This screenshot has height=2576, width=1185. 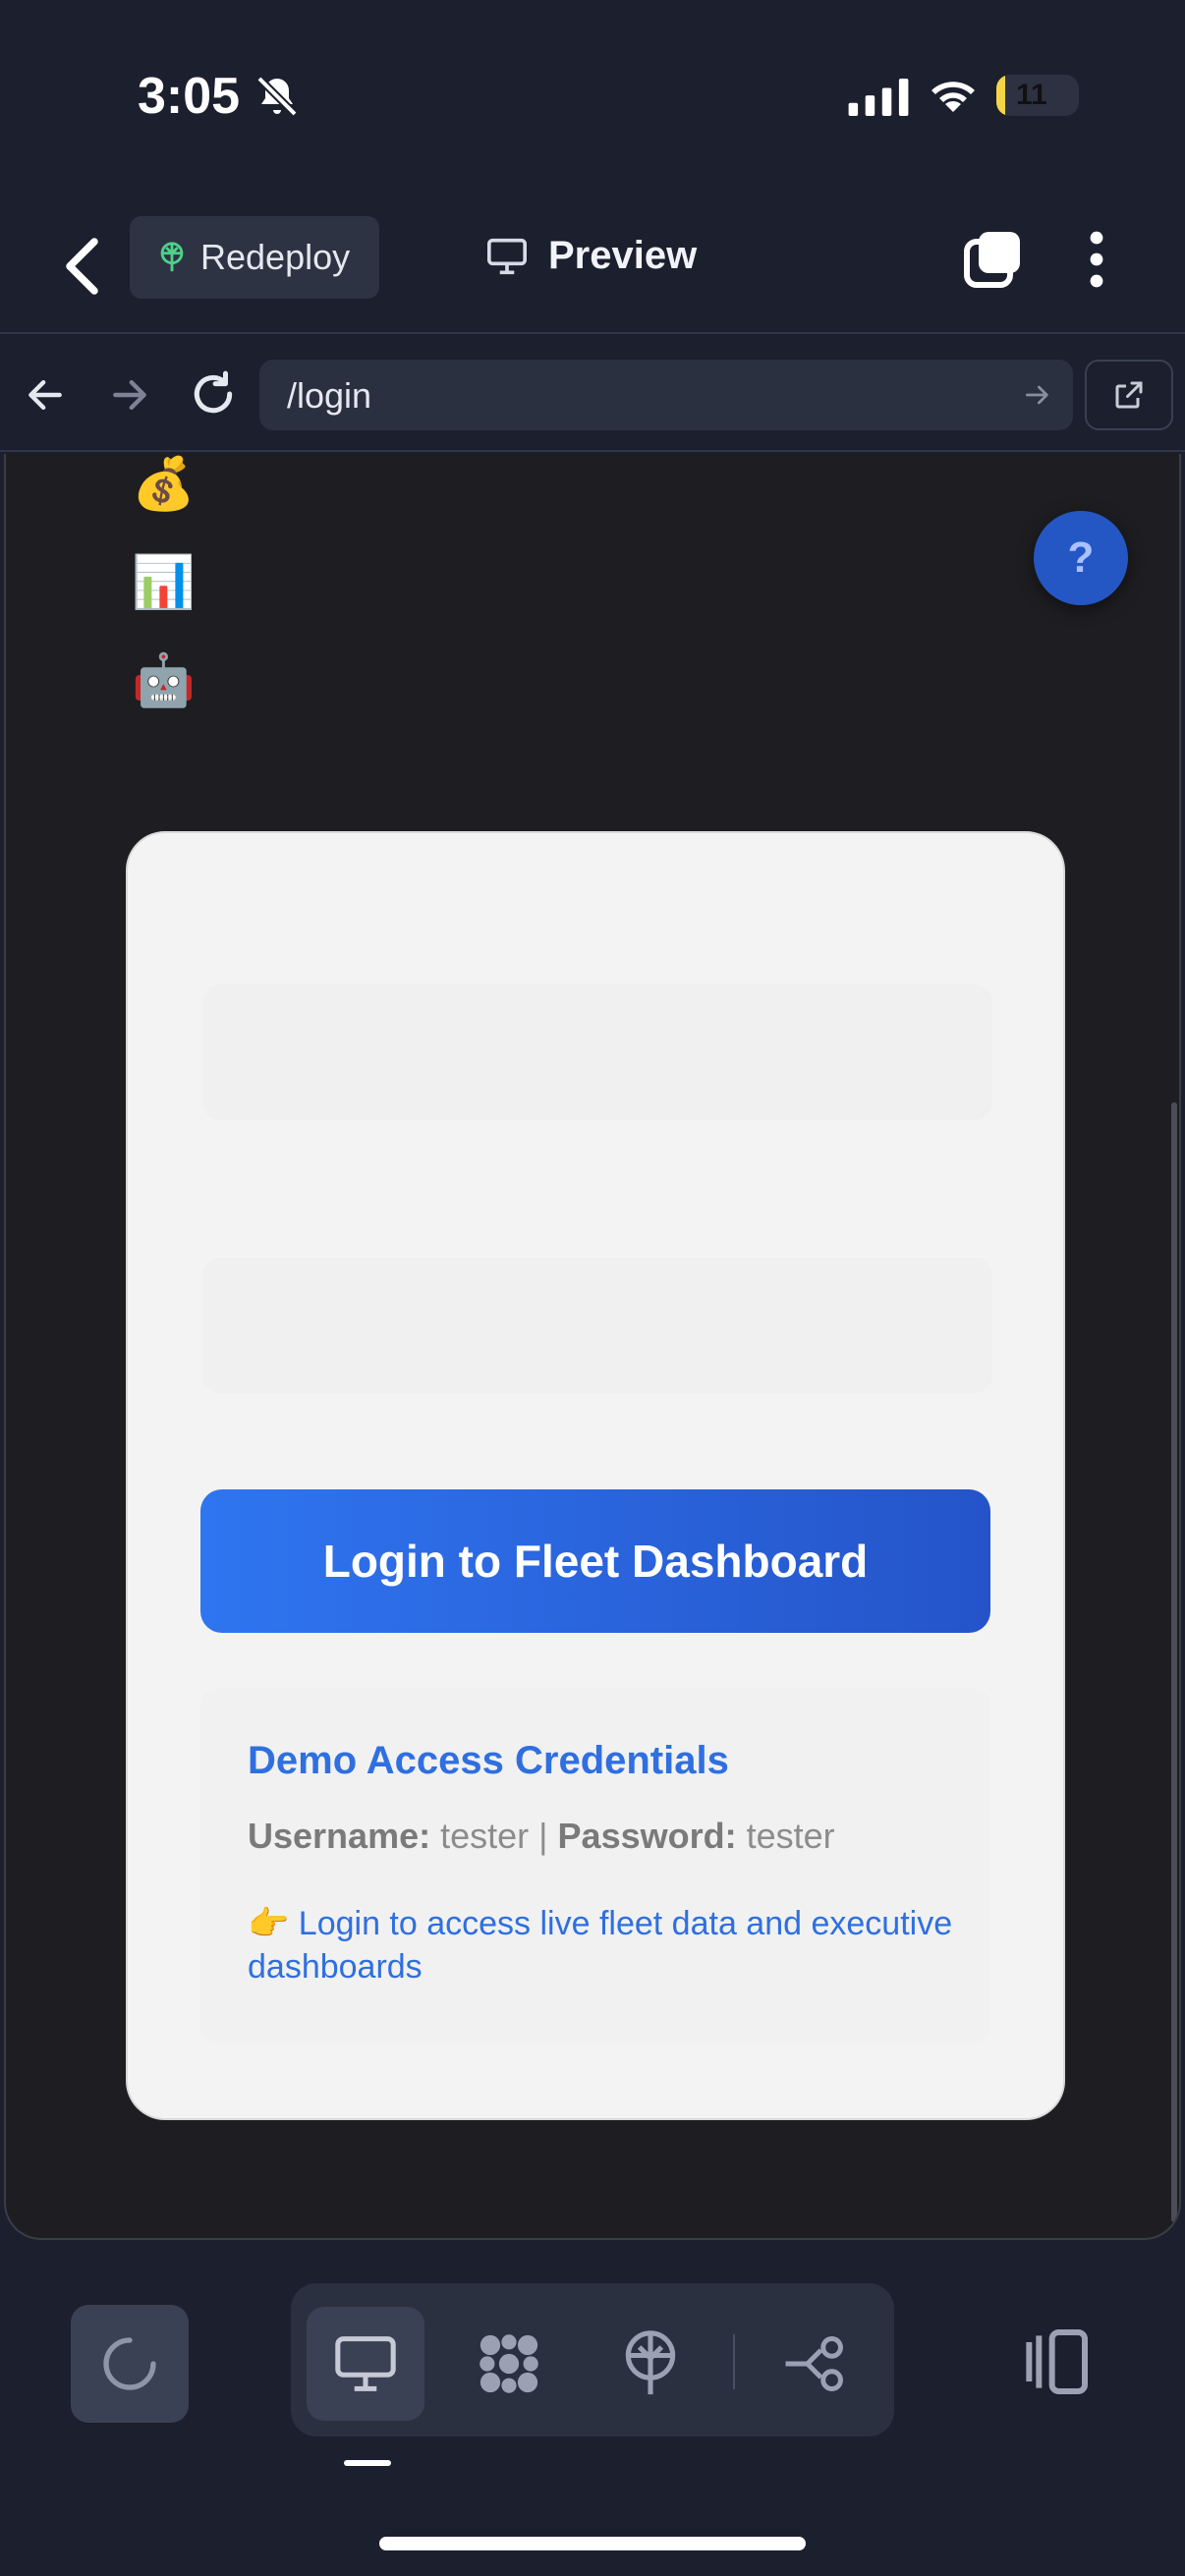 I want to click on go-arrow-icon, so click(x=1038, y=395).